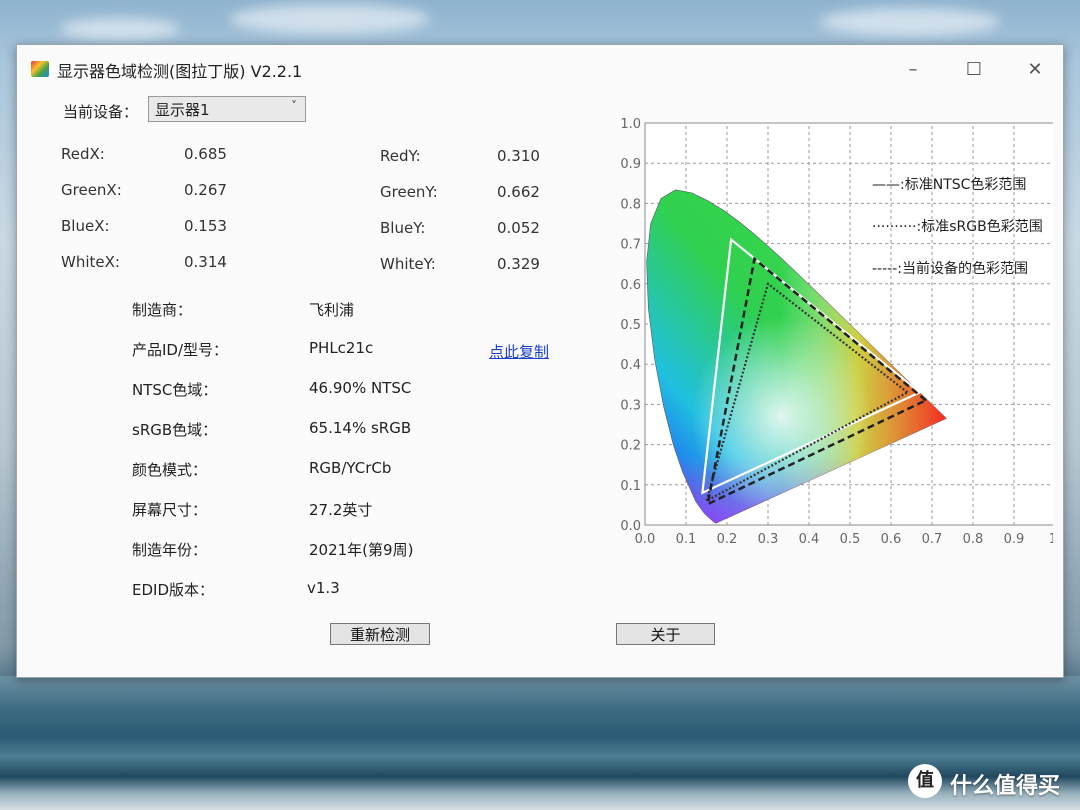  What do you see at coordinates (341, 510) in the screenshot?
I see `screen-size-value: 27.2英寸` at bounding box center [341, 510].